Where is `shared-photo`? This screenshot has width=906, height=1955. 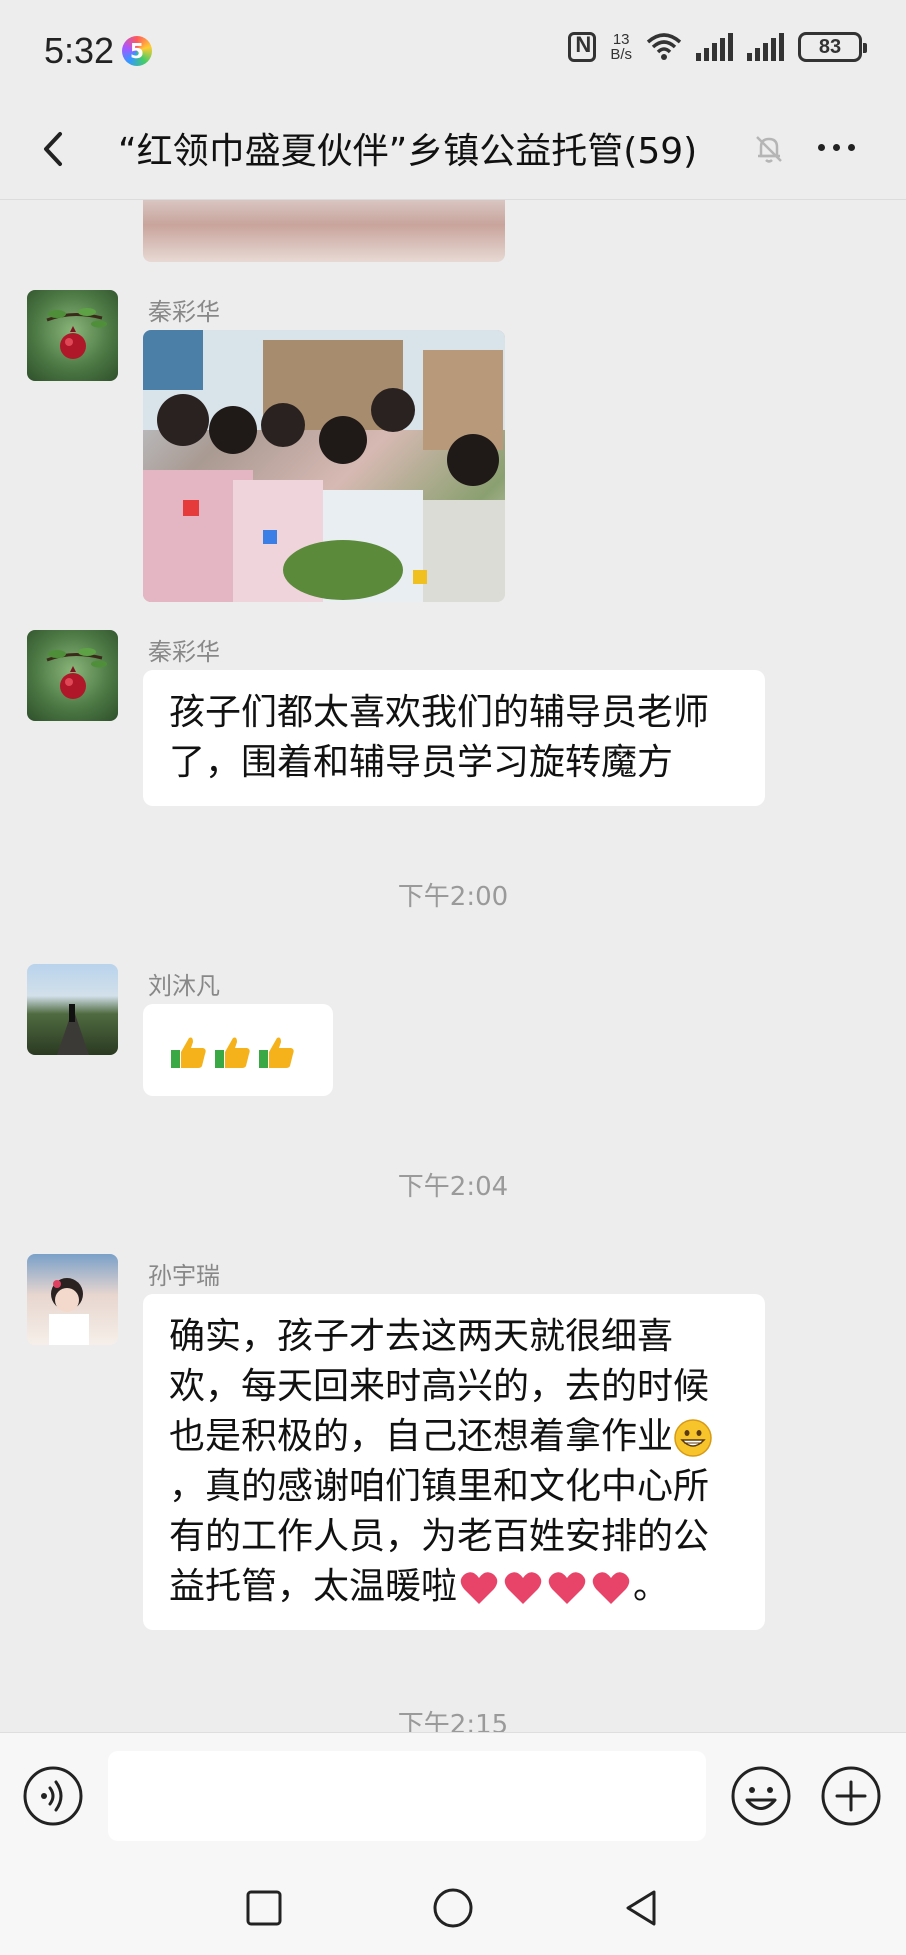 shared-photo is located at coordinates (324, 466).